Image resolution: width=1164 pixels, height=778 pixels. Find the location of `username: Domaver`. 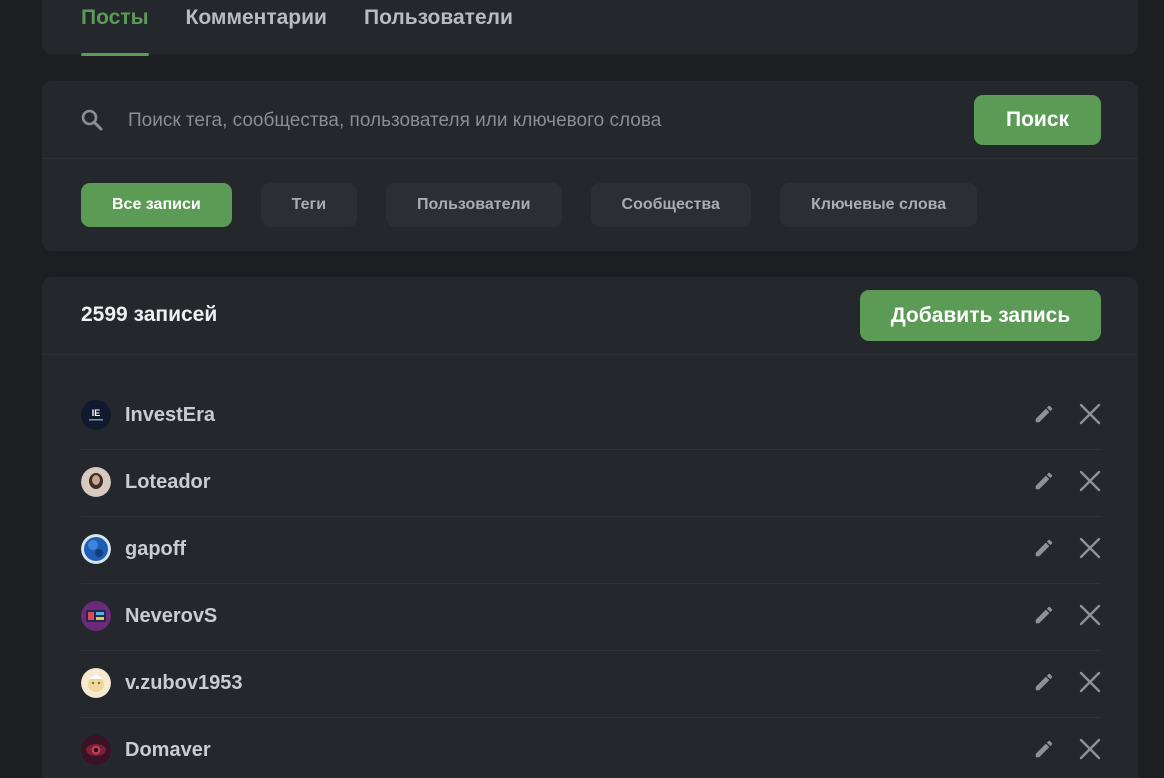

username: Domaver is located at coordinates (168, 750).